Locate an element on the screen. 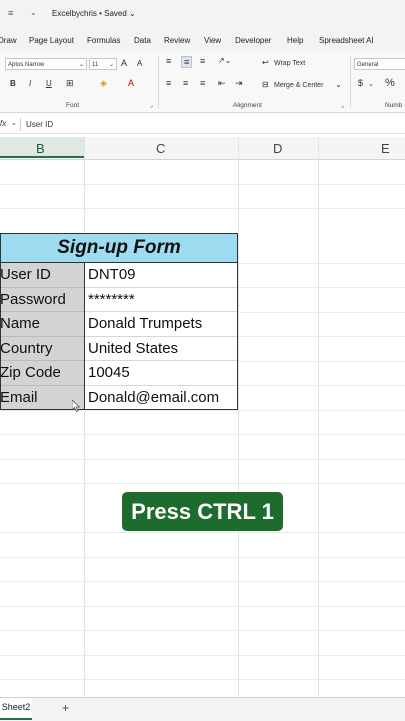 The height and width of the screenshot is (721, 405). cell-value-zip-code: 10045 is located at coordinates (161, 373).